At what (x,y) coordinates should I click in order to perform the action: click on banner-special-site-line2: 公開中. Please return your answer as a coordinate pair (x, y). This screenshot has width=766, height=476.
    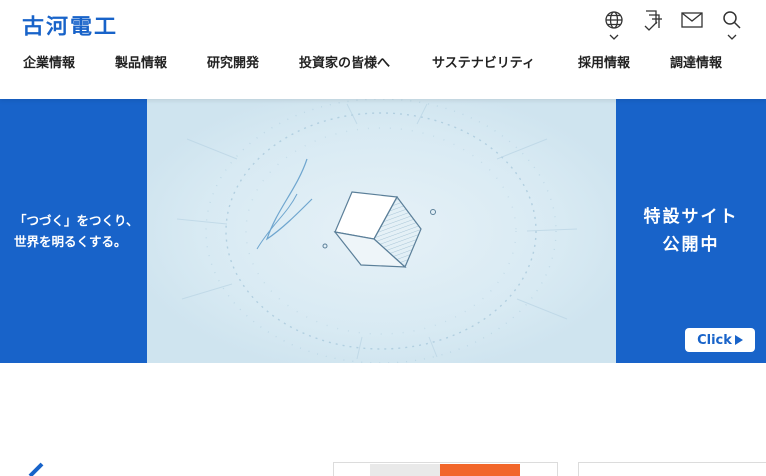
    Looking at the image, I should click on (691, 245).